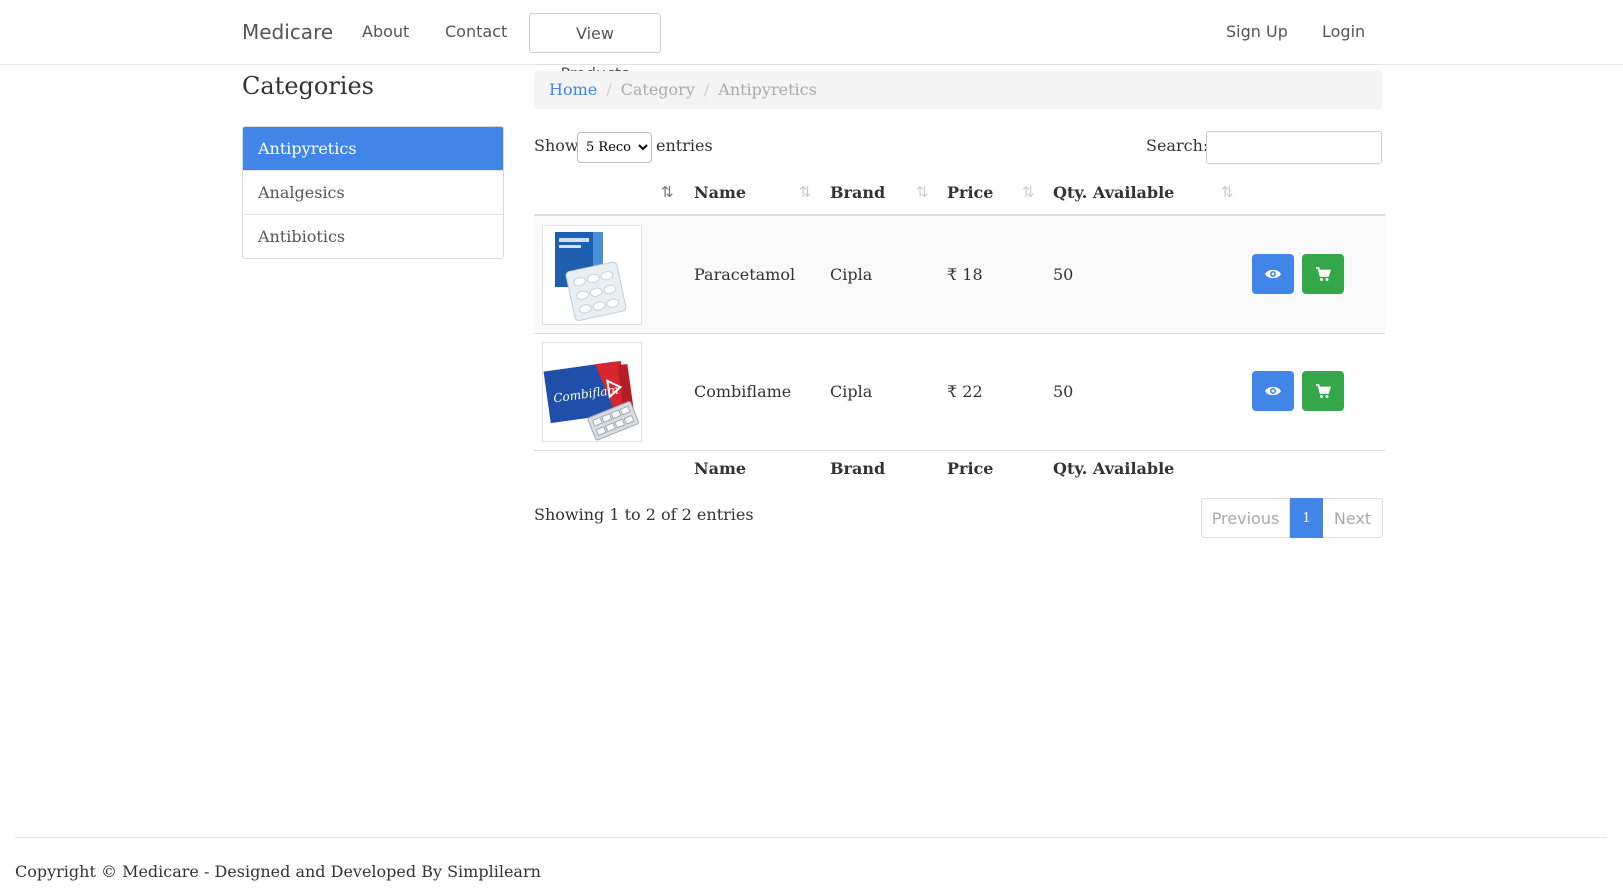 This screenshot has width=1623, height=896. Describe the element at coordinates (644, 514) in the screenshot. I see `table-info: Showing 1 to 2 of 2 entries` at that location.